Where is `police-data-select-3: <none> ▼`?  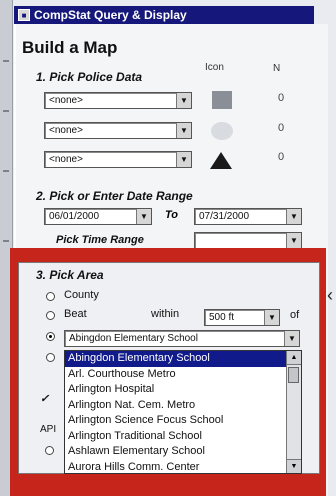
police-data-select-3: <none> ▼ is located at coordinates (118, 159).